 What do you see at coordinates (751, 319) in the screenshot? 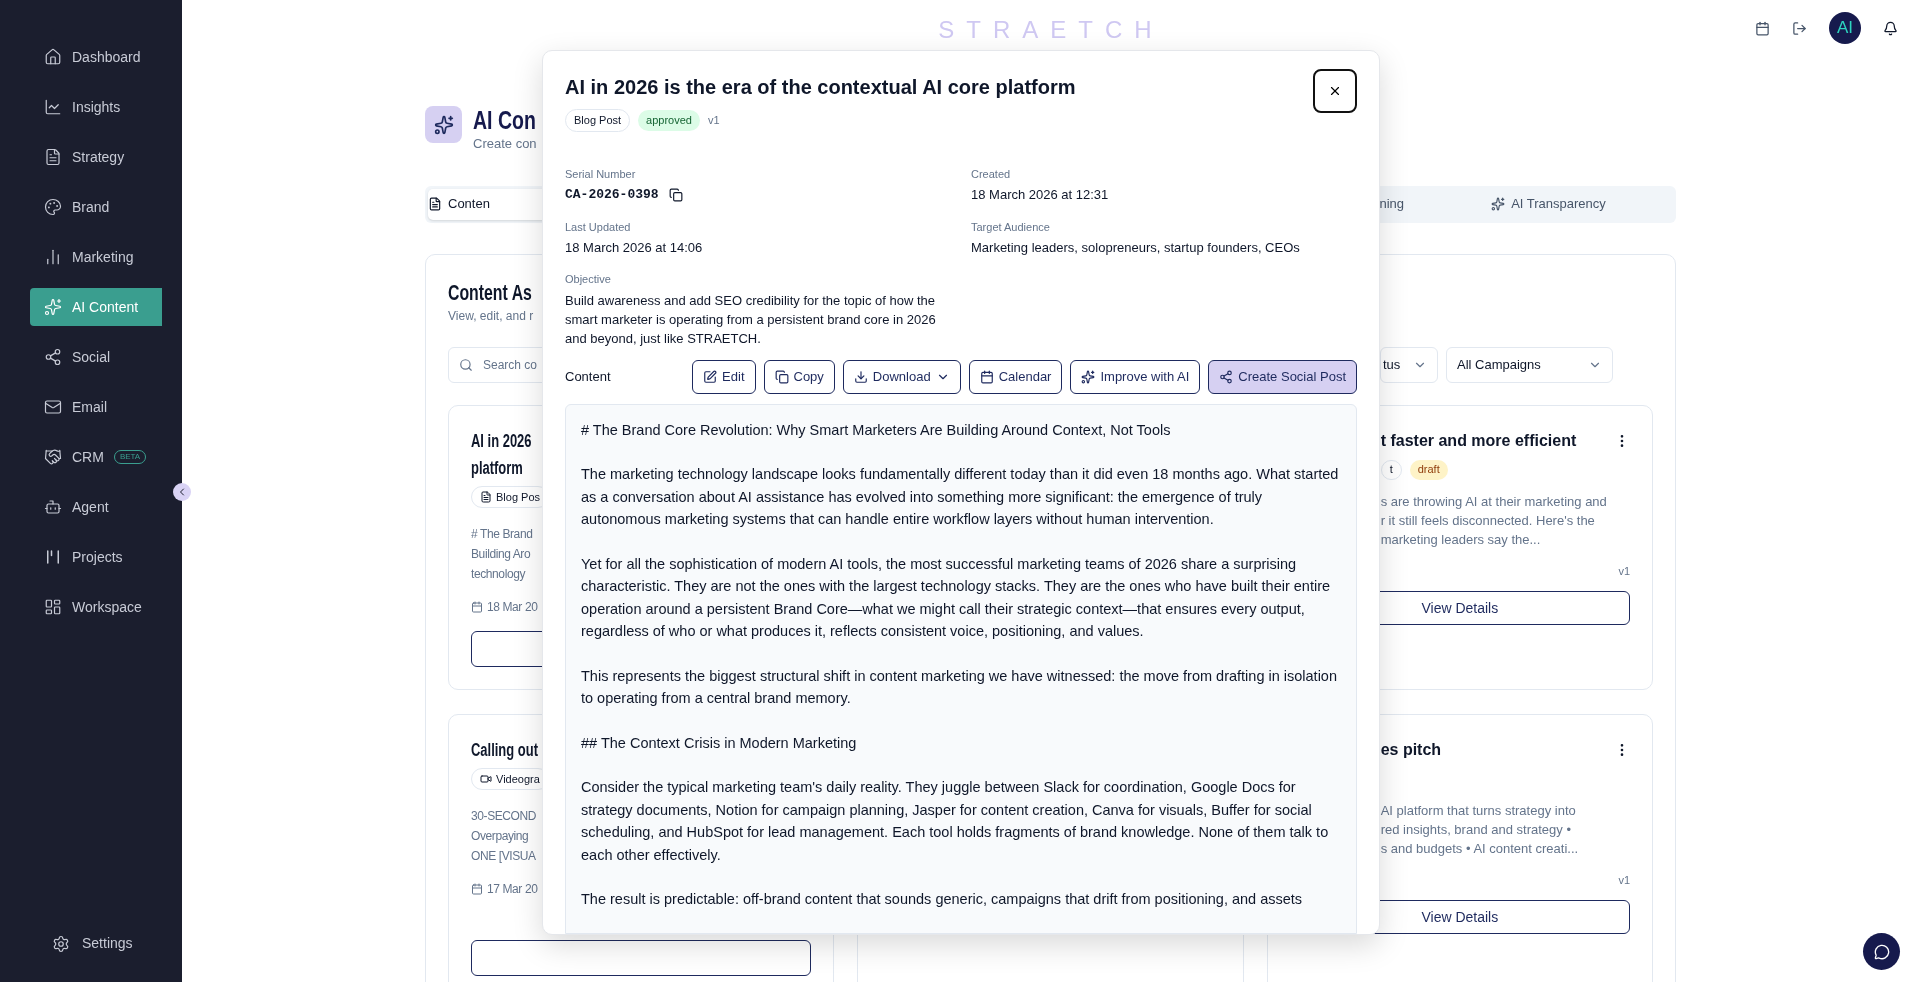
I see `field-value: Build awareness and add SEO credibility for the topic of how the smart marketer is operating from a persistent brand core in 2026 and beyond, just like STRAETCH.` at bounding box center [751, 319].